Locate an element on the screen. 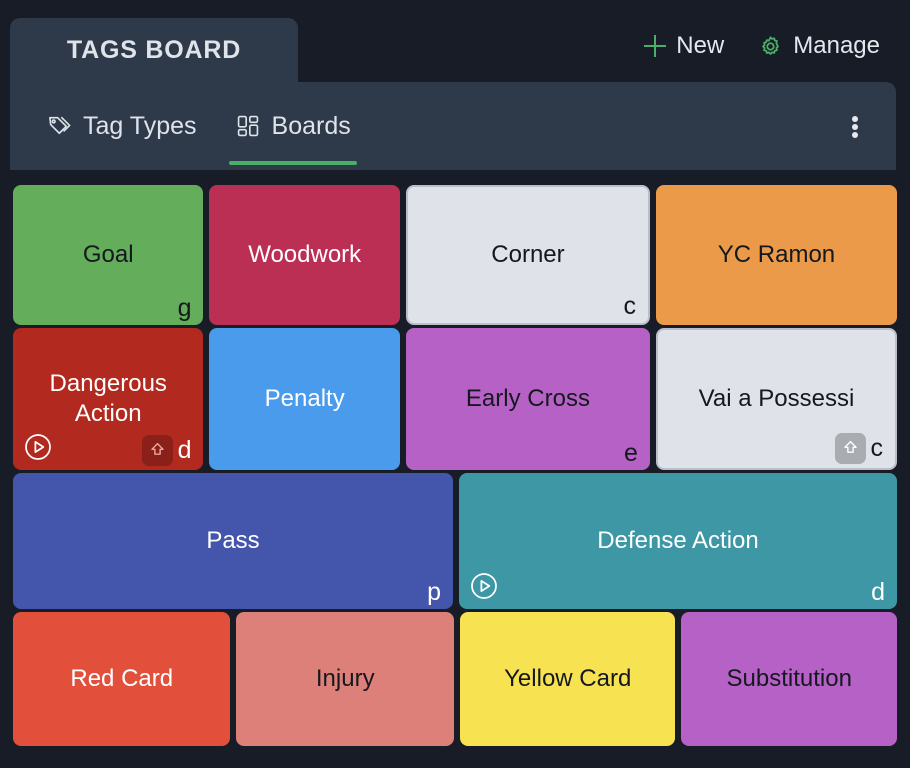 Image resolution: width=910 pixels, height=768 pixels. tag-tile-label: Woodwork is located at coordinates (305, 255).